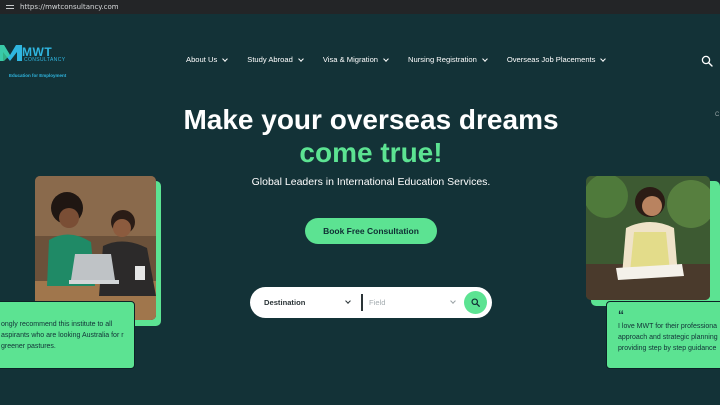 This screenshot has width=720, height=405. I want to click on student-reading-photo, so click(648, 238).